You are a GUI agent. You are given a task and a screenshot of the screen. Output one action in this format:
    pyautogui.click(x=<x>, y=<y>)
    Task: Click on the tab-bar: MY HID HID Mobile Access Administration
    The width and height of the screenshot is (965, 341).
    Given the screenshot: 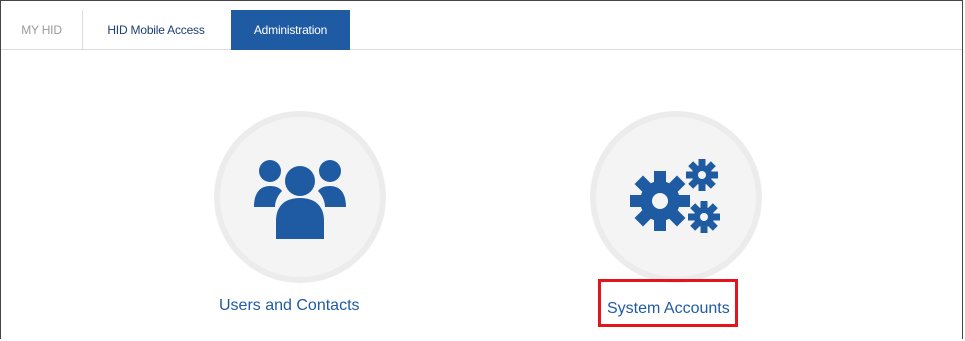 What is the action you would take?
    pyautogui.click(x=481, y=25)
    